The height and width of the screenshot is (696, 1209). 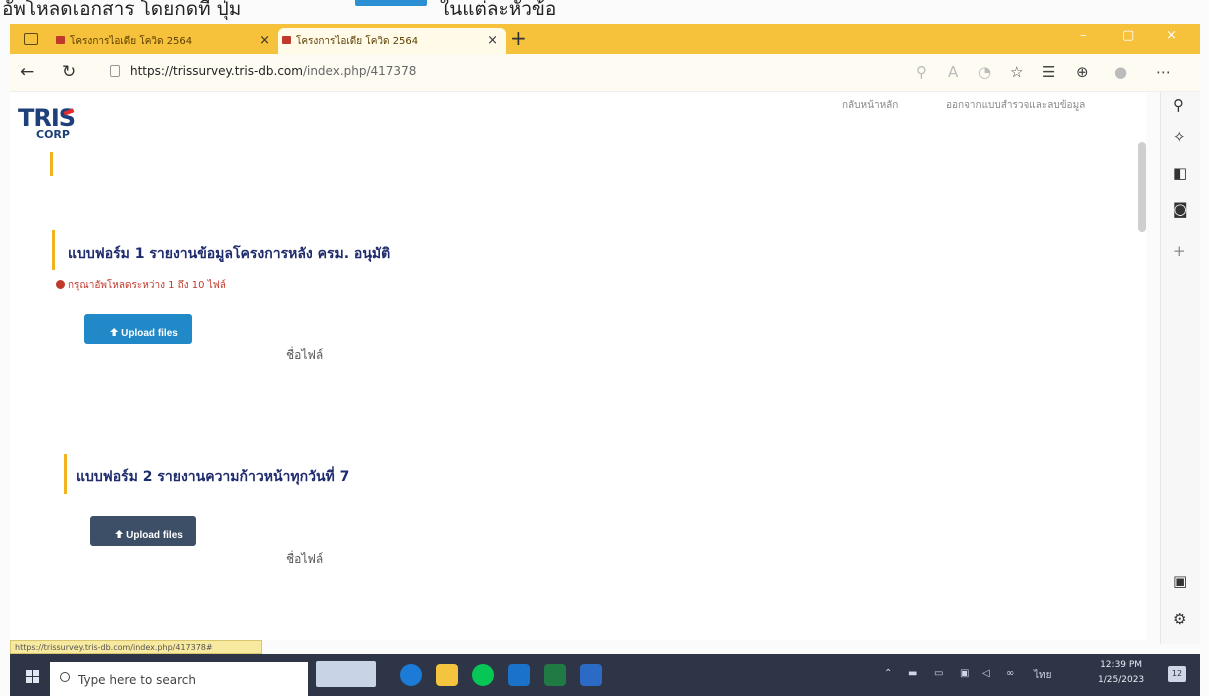 What do you see at coordinates (391, 3) in the screenshot?
I see `caption-button-snippet` at bounding box center [391, 3].